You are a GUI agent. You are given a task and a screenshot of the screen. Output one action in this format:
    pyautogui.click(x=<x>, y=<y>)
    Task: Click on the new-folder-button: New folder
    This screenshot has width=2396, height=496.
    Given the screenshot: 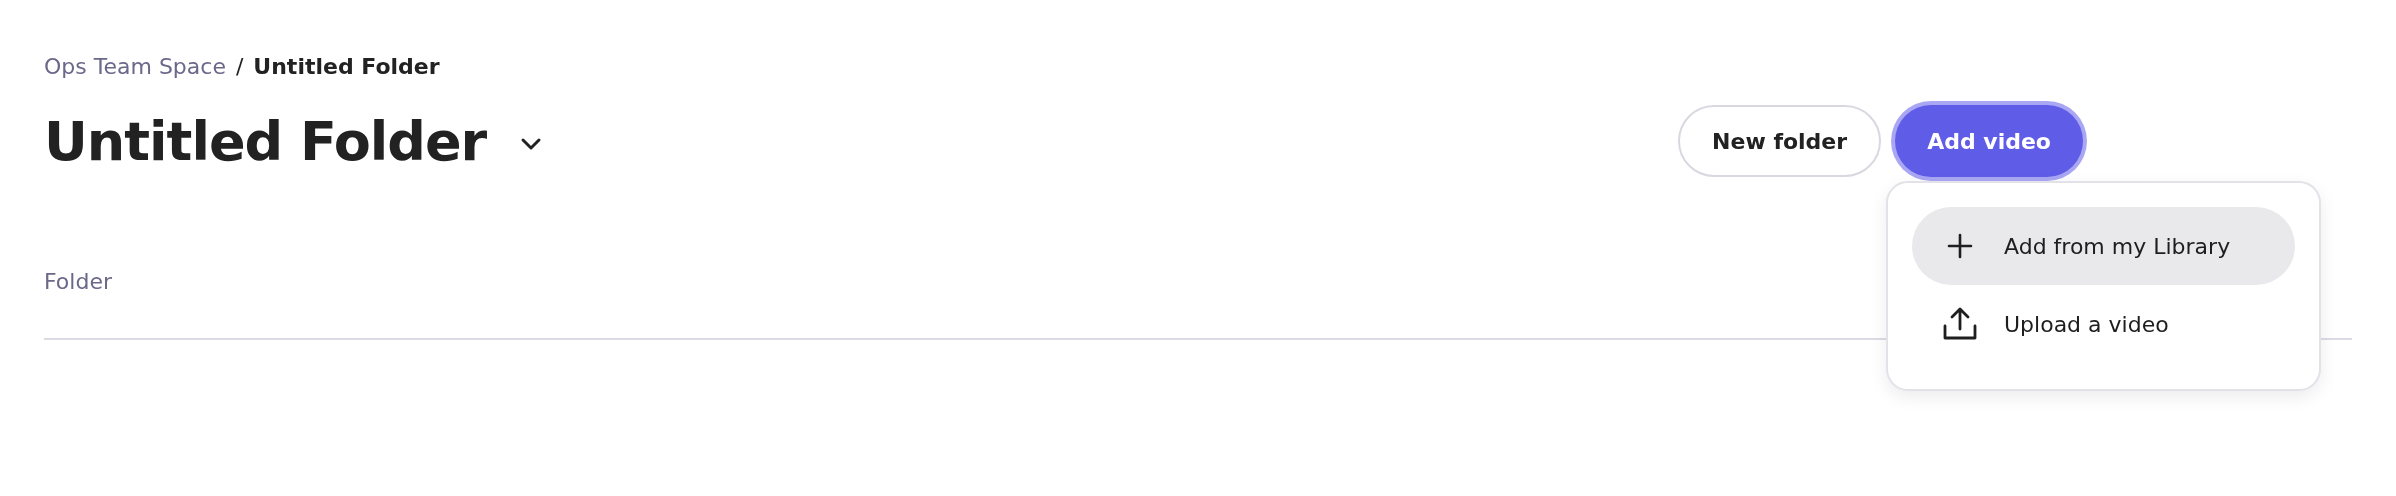 What is the action you would take?
    pyautogui.click(x=1780, y=141)
    